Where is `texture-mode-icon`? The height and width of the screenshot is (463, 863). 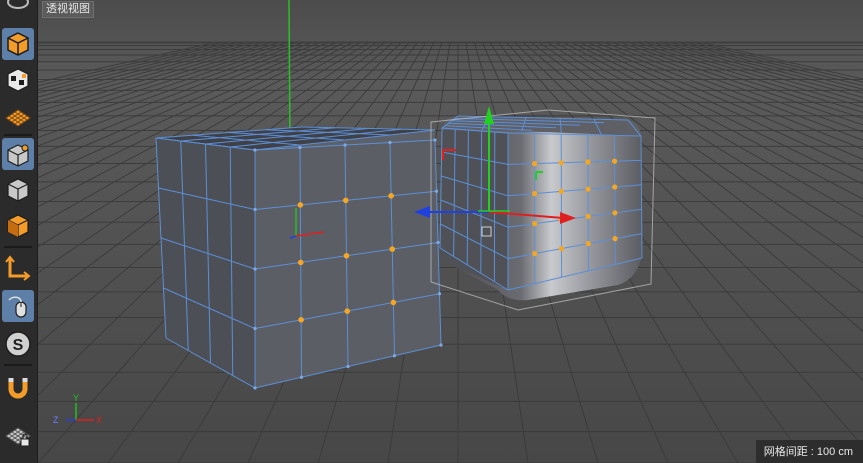 texture-mode-icon is located at coordinates (18, 80).